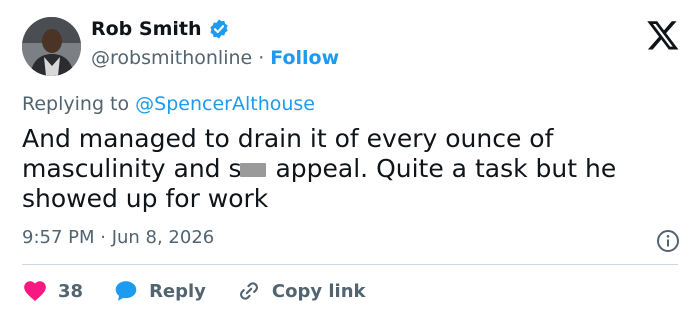 The image size is (700, 318). What do you see at coordinates (668, 241) in the screenshot?
I see `info-icon` at bounding box center [668, 241].